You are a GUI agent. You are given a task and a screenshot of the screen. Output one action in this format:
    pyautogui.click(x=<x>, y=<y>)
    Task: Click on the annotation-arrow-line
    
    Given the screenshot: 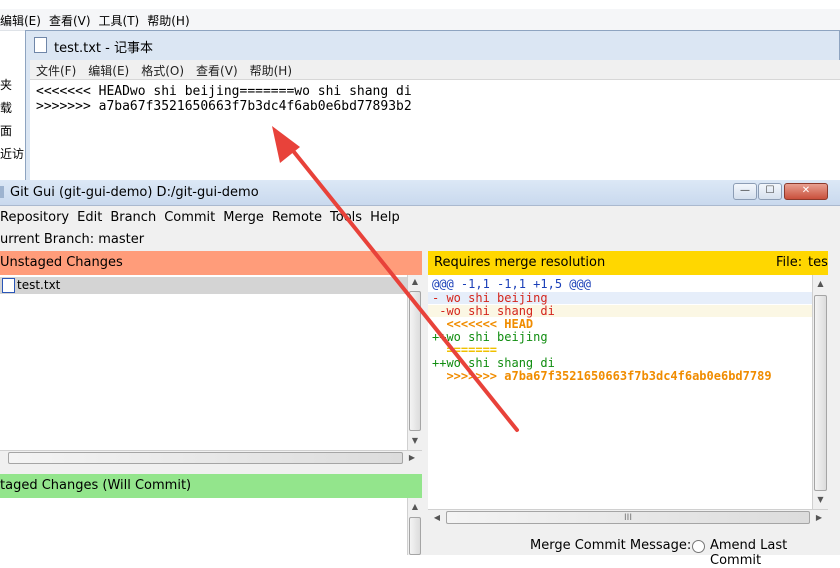 What is the action you would take?
    pyautogui.click(x=401, y=286)
    